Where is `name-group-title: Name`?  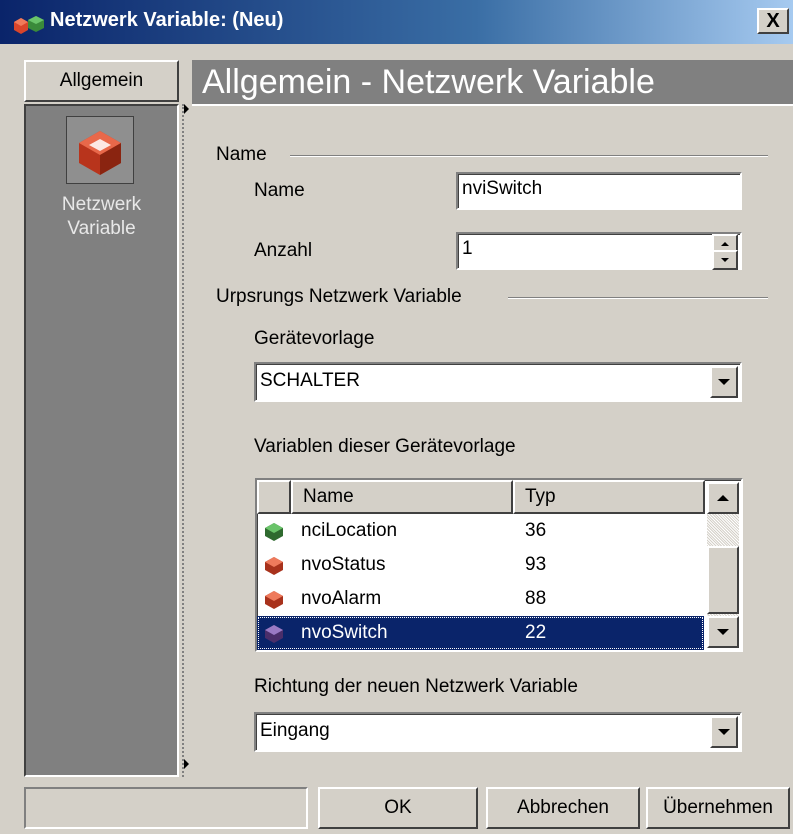
name-group-title: Name is located at coordinates (241, 154).